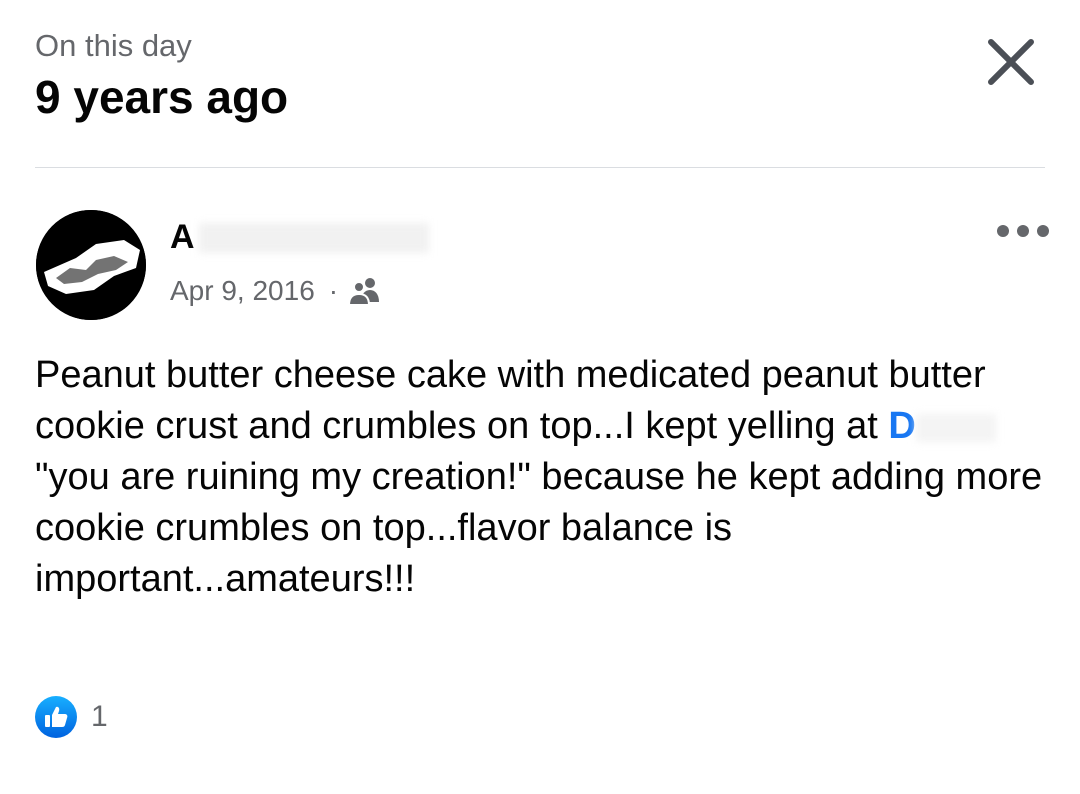  Describe the element at coordinates (113, 45) in the screenshot. I see `memory-subtitle: On this day` at that location.